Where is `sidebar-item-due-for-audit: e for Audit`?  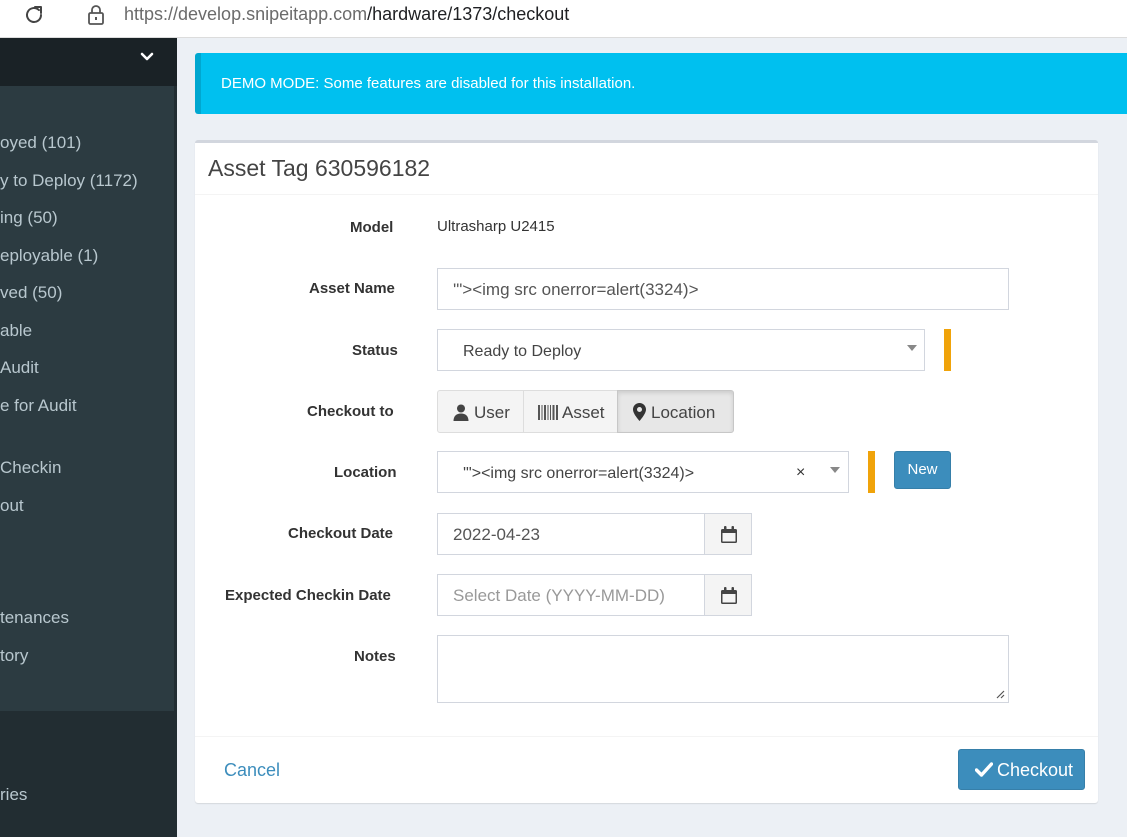
sidebar-item-due-for-audit: e for Audit is located at coordinates (38, 406).